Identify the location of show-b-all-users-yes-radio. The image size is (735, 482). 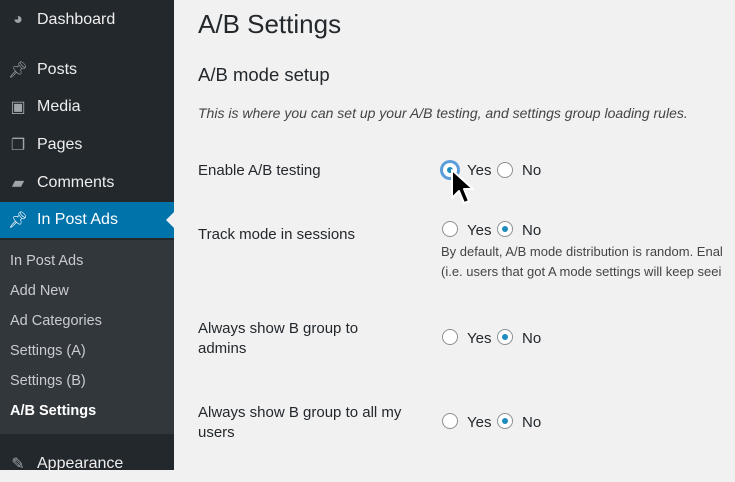
(450, 421).